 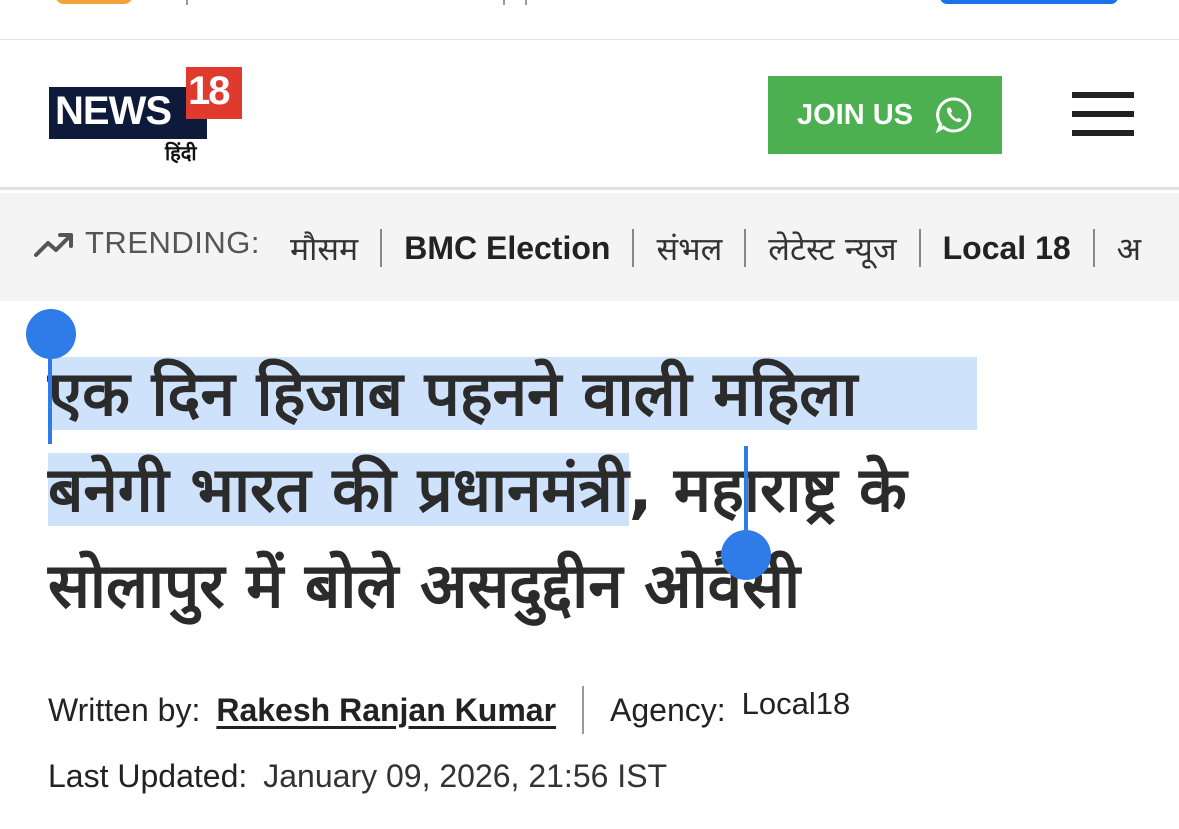 I want to click on trending-item-sambhal: संभल, so click(x=689, y=248).